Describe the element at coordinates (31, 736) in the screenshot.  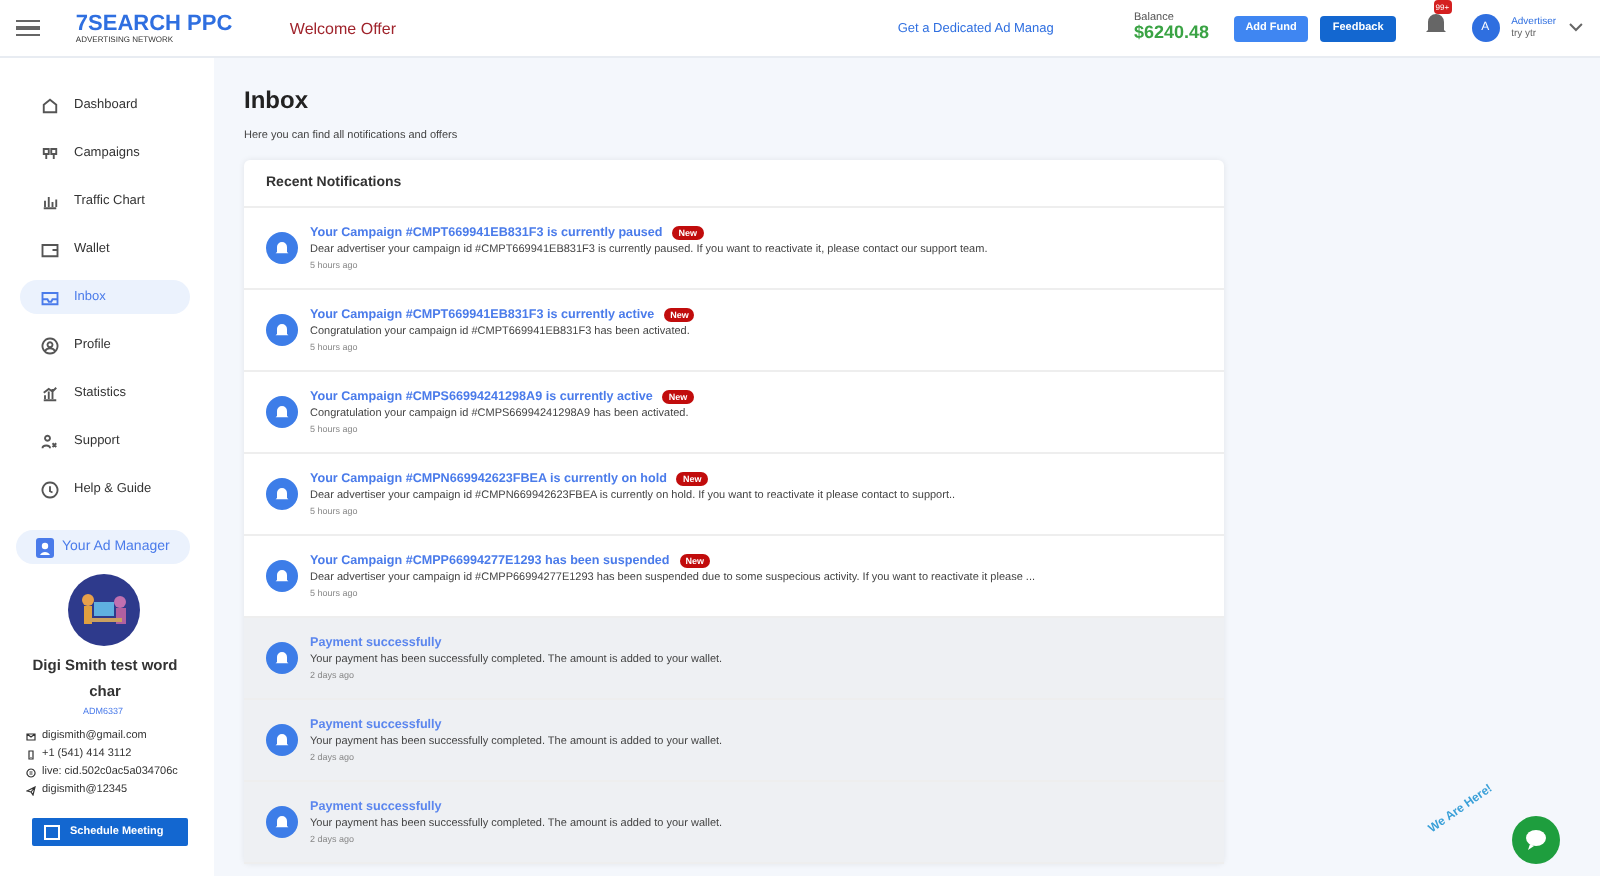
I see `envelope-icon` at that location.